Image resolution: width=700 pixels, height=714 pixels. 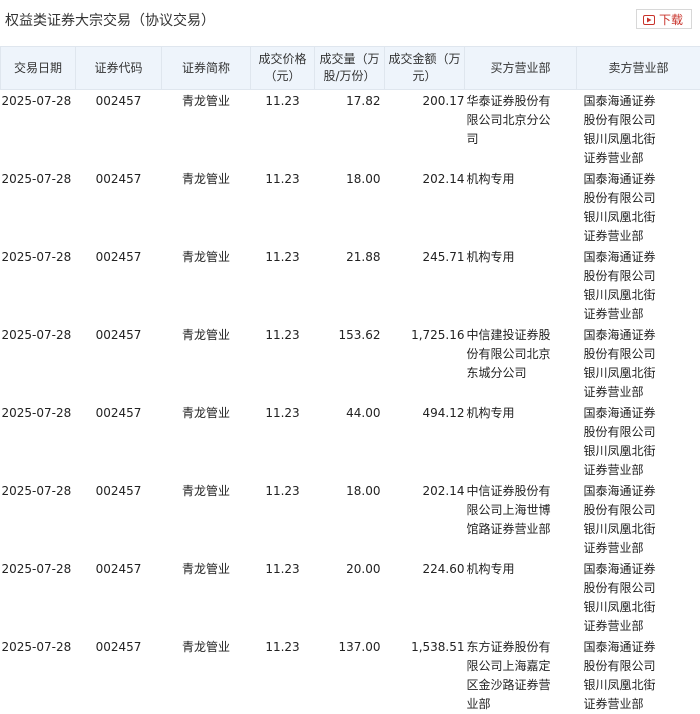 I want to click on cell-volume: 20.00, so click(x=350, y=597).